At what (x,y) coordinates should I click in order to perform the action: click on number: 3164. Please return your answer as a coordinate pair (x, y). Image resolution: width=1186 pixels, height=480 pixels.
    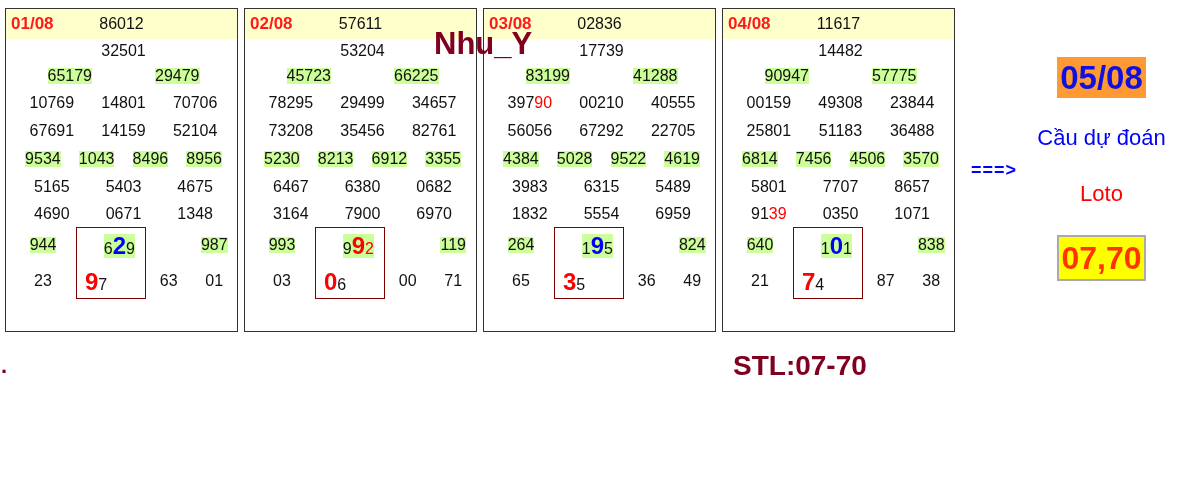
    Looking at the image, I should click on (291, 213).